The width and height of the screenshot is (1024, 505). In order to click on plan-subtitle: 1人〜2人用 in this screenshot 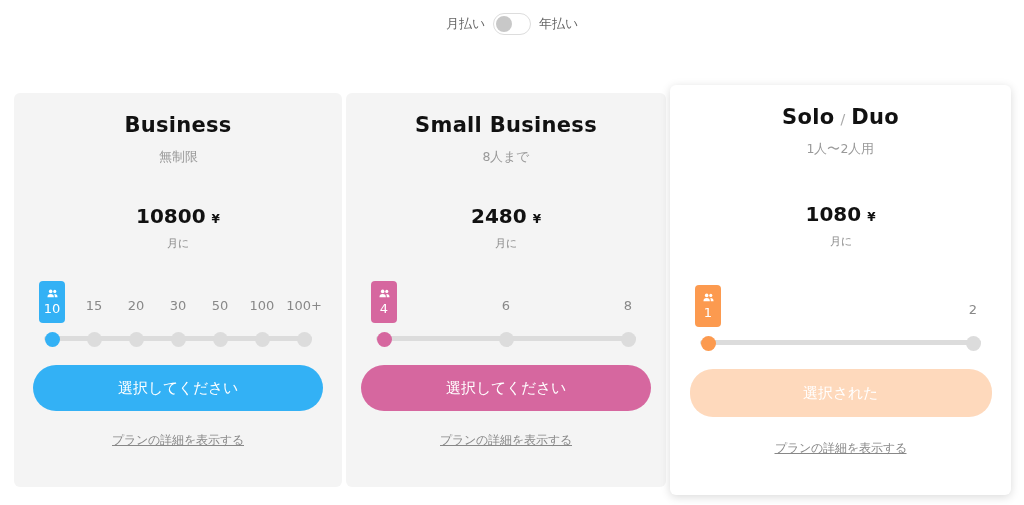, I will do `click(840, 149)`.